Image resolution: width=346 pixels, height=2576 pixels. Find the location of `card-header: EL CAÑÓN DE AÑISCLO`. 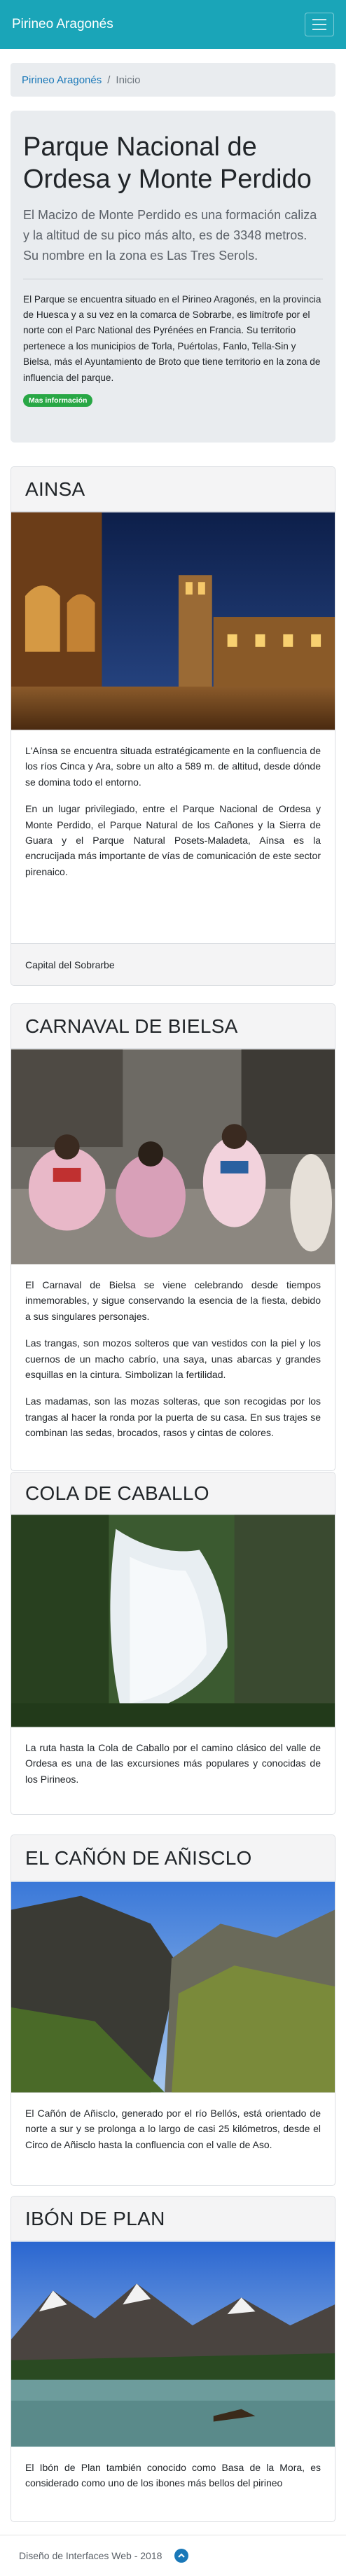

card-header: EL CAÑÓN DE AÑISCLO is located at coordinates (173, 1858).